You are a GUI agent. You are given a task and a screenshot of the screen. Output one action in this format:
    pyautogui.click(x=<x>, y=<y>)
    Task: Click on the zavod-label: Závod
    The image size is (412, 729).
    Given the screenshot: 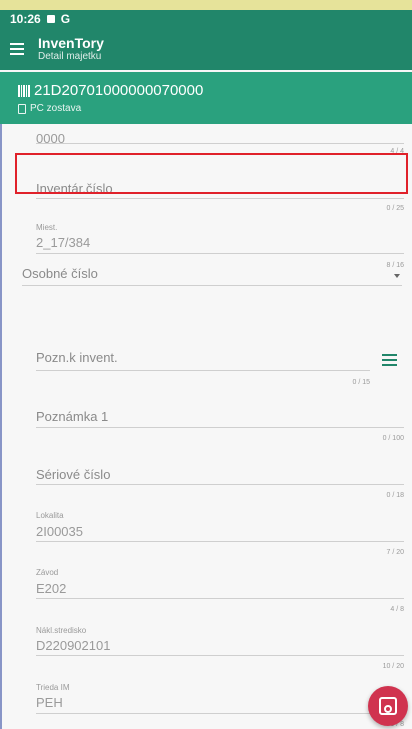 What is the action you would take?
    pyautogui.click(x=47, y=572)
    